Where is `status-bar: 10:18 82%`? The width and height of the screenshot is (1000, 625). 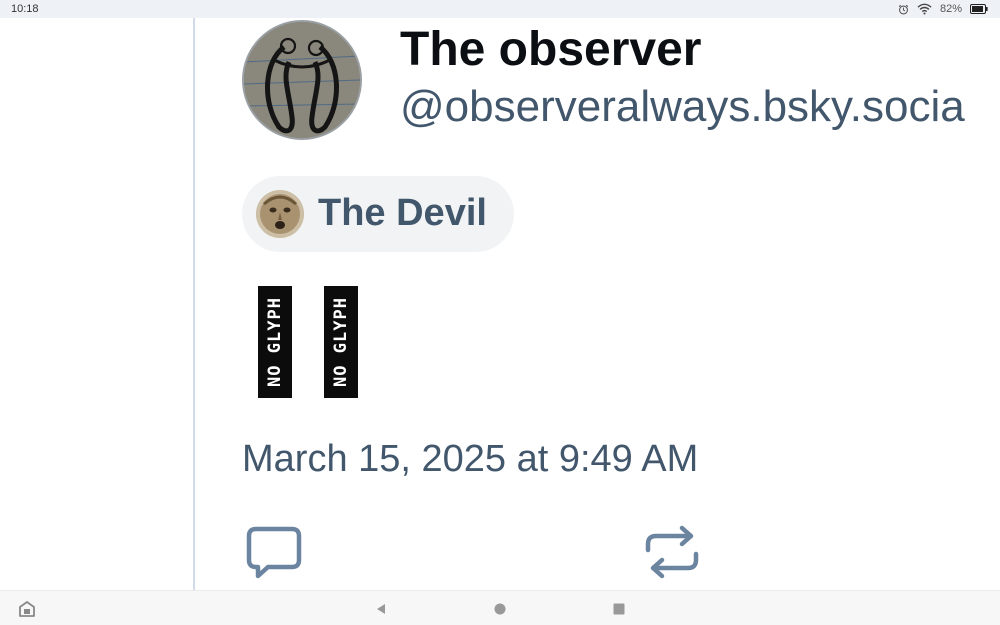
status-bar: 10:18 82% is located at coordinates (500, 9).